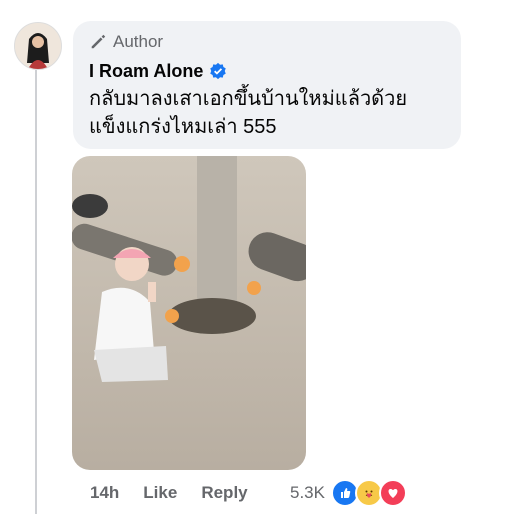 Image resolution: width=520 pixels, height=514 pixels. What do you see at coordinates (260, 2) in the screenshot?
I see `previous-comment-cutoff` at bounding box center [260, 2].